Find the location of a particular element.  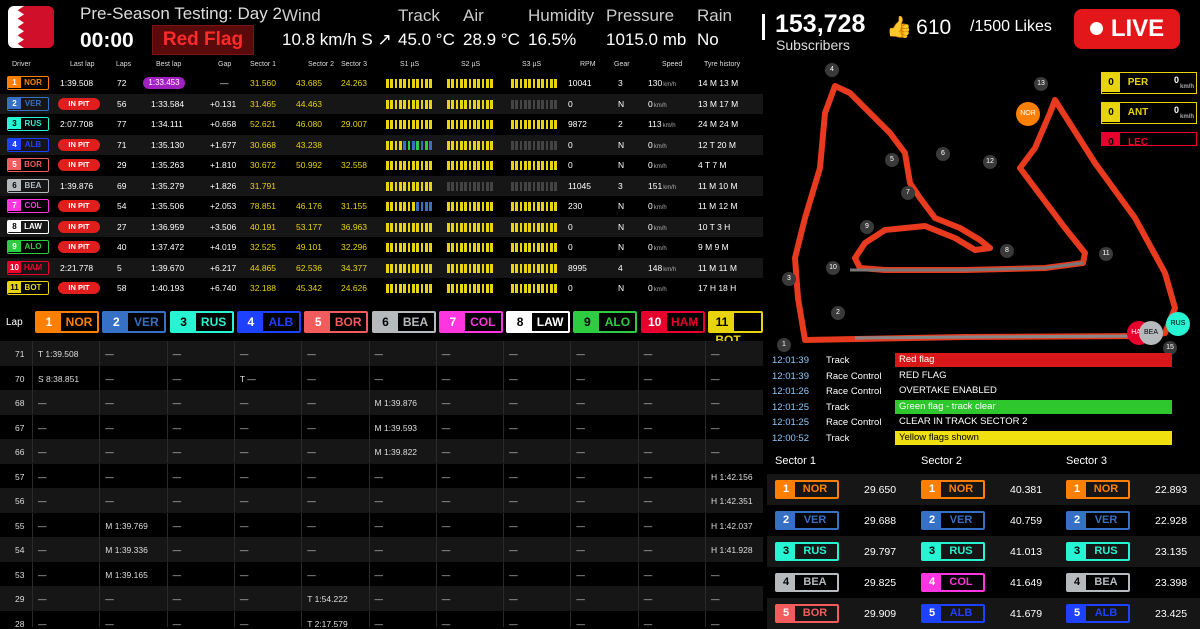

track-temp-value: 45.0 °C is located at coordinates (426, 39).